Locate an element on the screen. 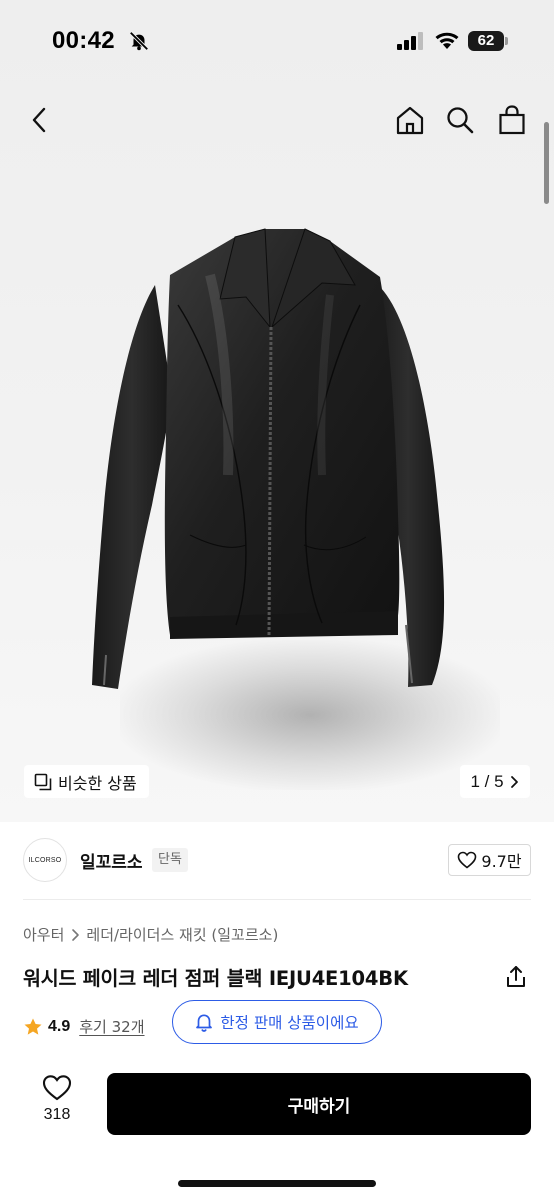 Image resolution: width=554 pixels, height=1200 pixels. similar-products-label: 비슷한 상품 is located at coordinates (97, 783).